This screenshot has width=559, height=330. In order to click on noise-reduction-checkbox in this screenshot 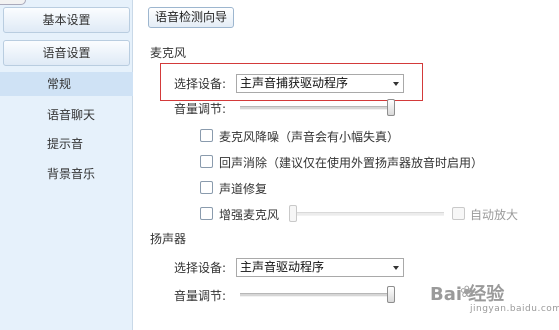, I will do `click(206, 135)`.